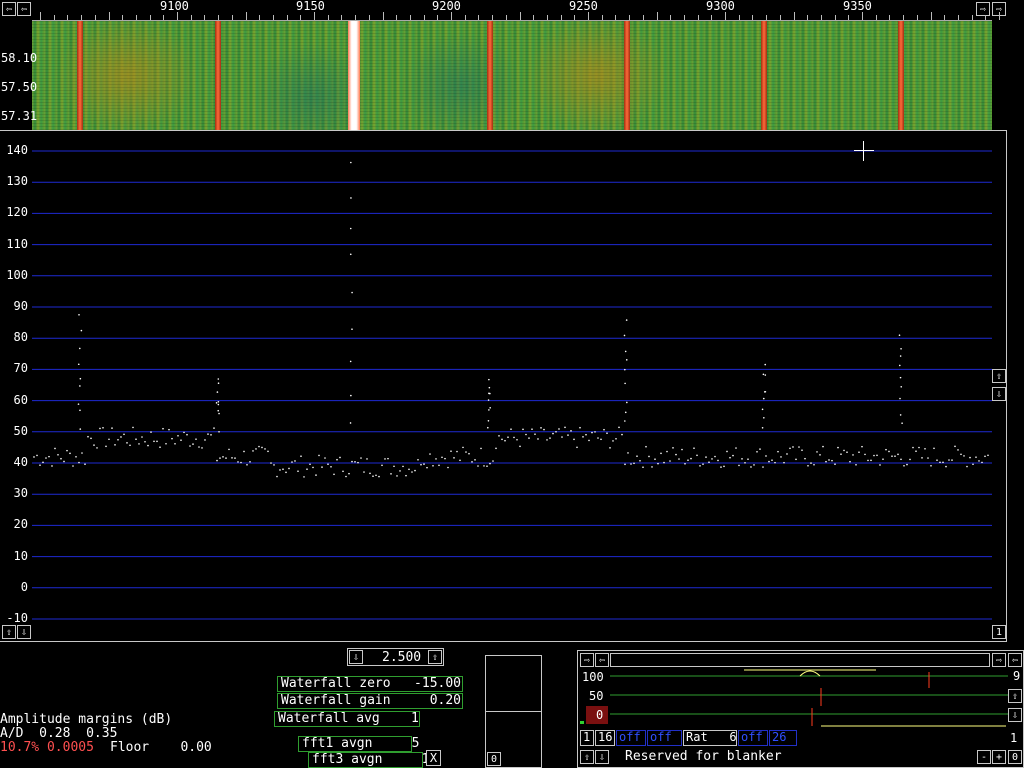  I want to click on blanker-right-button: ⇨, so click(587, 660).